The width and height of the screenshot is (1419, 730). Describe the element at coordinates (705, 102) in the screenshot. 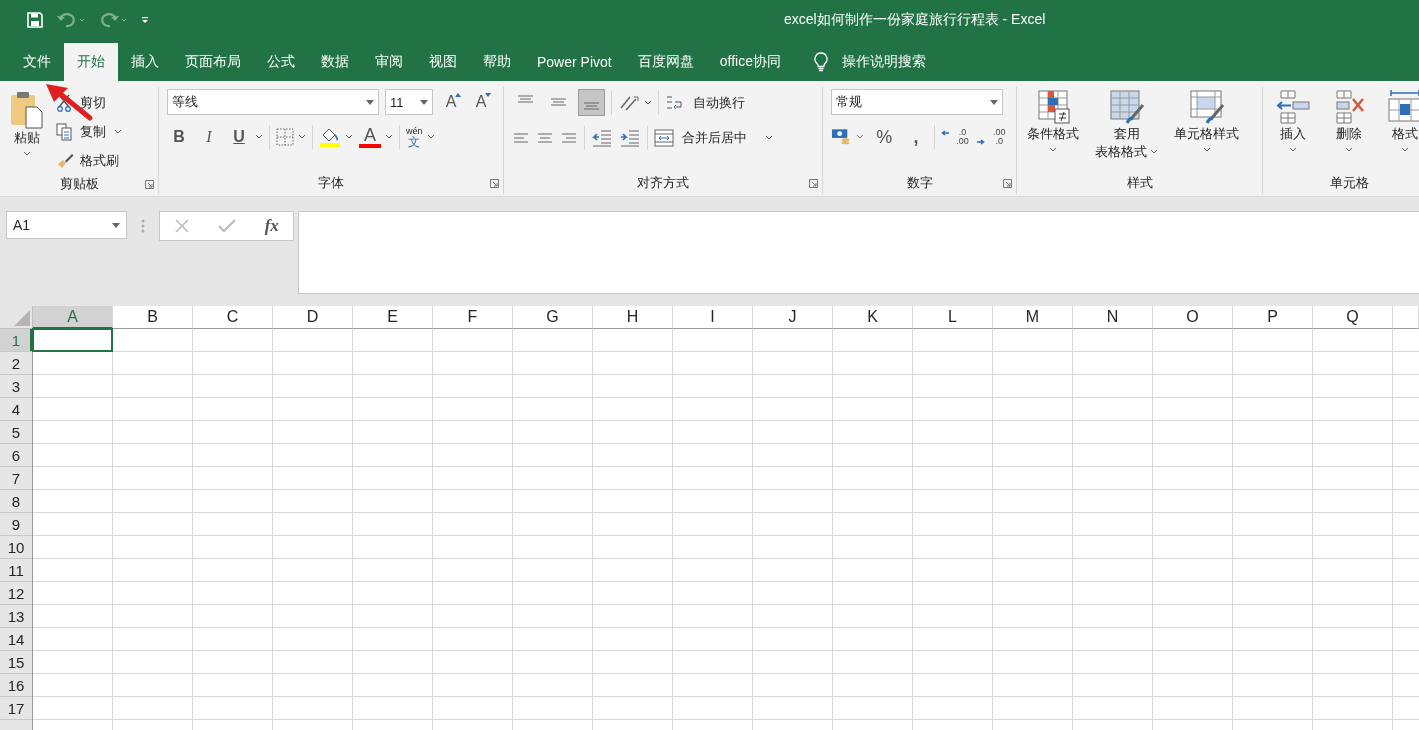

I see `wrap-text-button: 自动换行` at that location.